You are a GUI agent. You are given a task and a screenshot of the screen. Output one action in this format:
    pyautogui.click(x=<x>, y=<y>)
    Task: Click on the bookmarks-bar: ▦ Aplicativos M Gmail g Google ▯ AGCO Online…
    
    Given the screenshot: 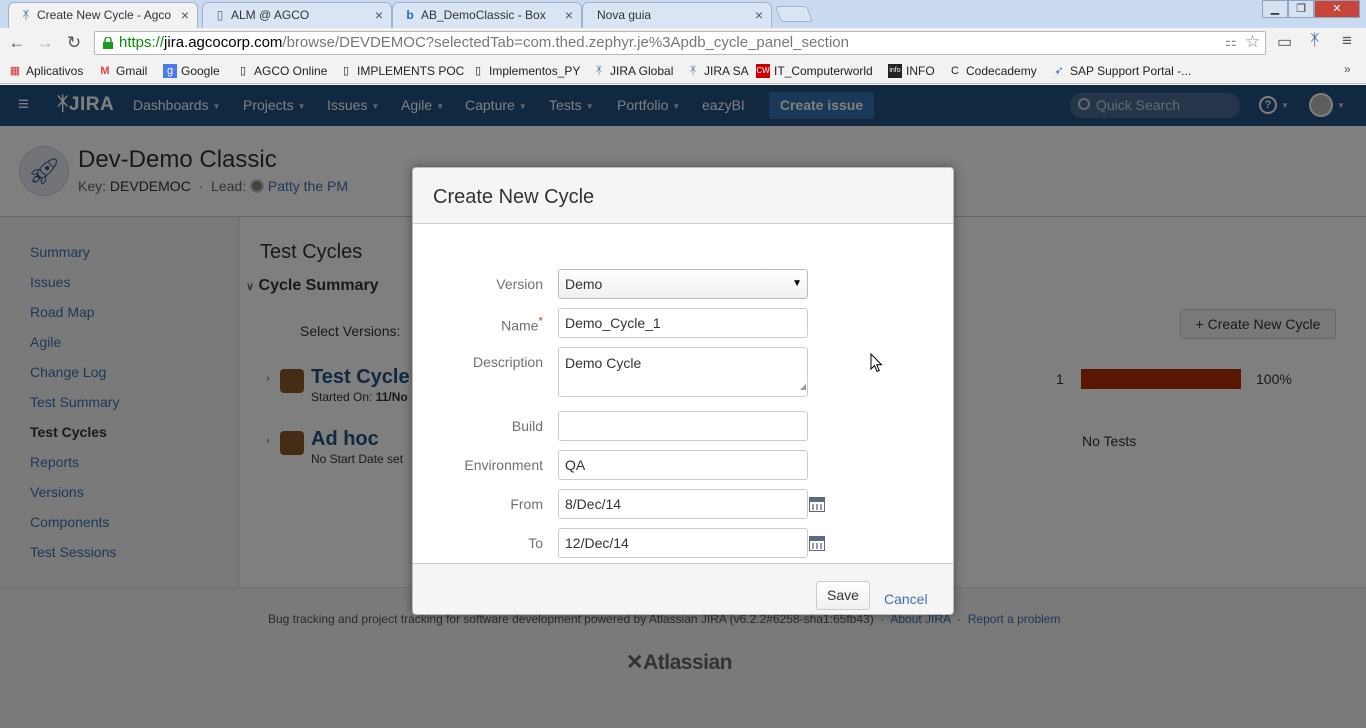 What is the action you would take?
    pyautogui.click(x=683, y=71)
    